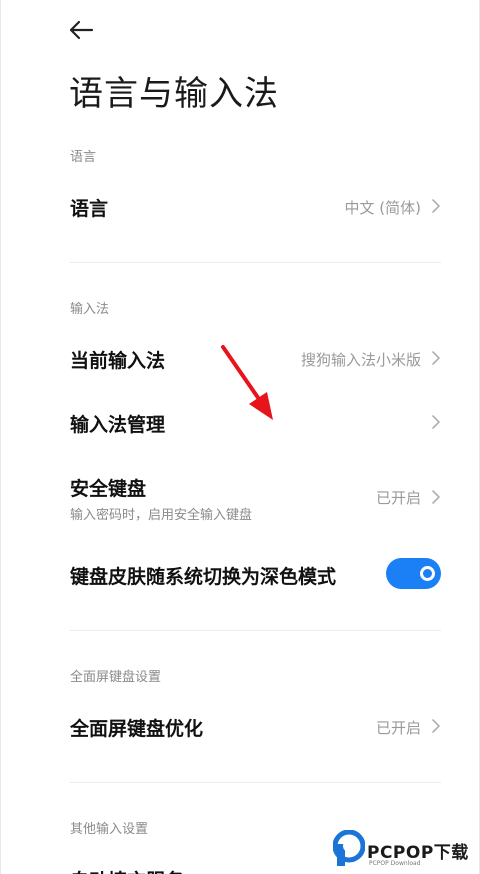  I want to click on autofill-service-label: 自动填充服务, so click(127, 870).